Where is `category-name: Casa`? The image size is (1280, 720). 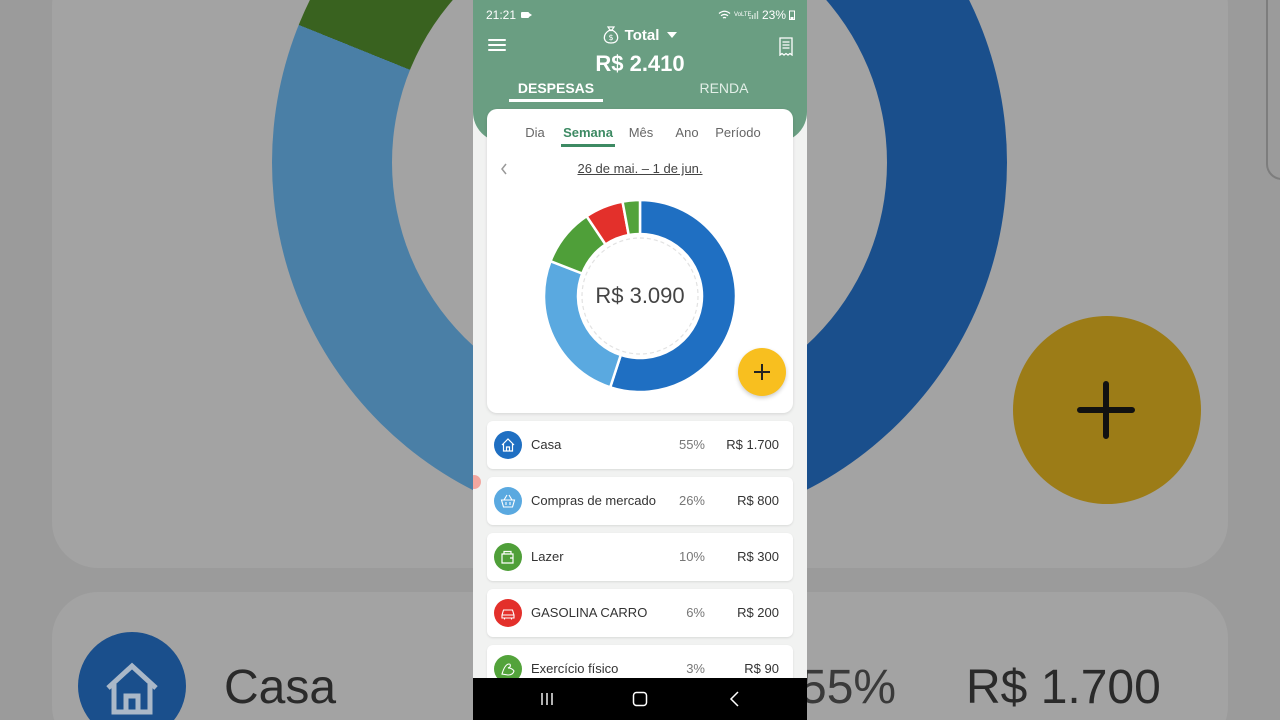
category-name: Casa is located at coordinates (546, 444).